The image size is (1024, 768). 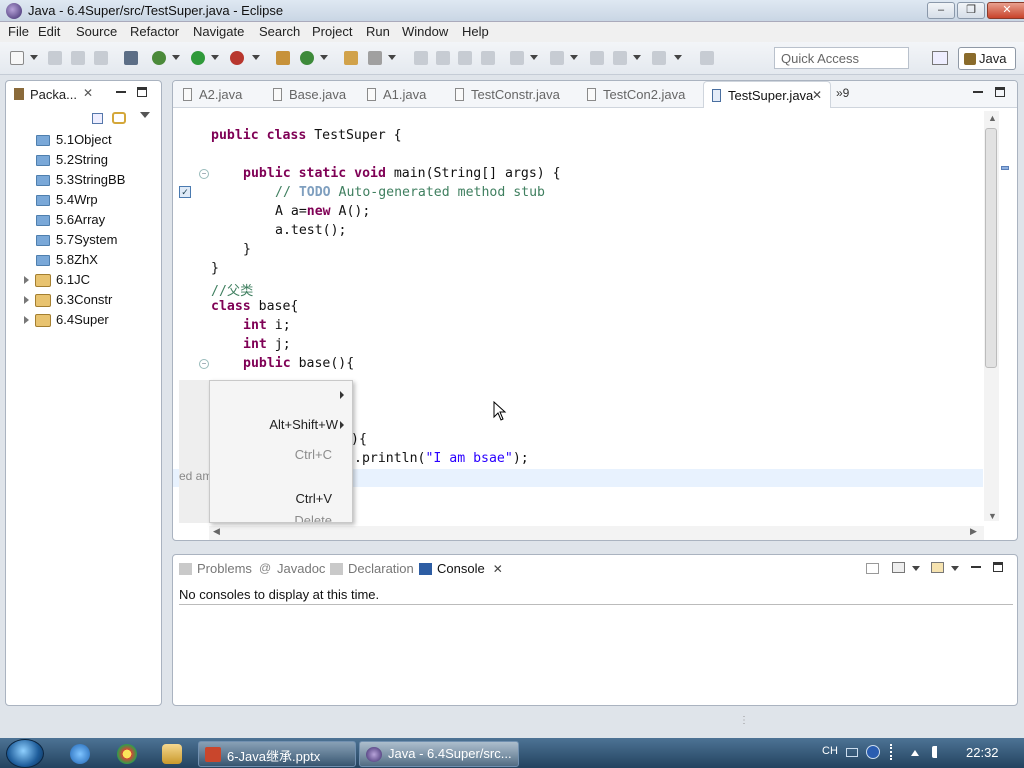 I want to click on new-console-icon, so click(x=937, y=567).